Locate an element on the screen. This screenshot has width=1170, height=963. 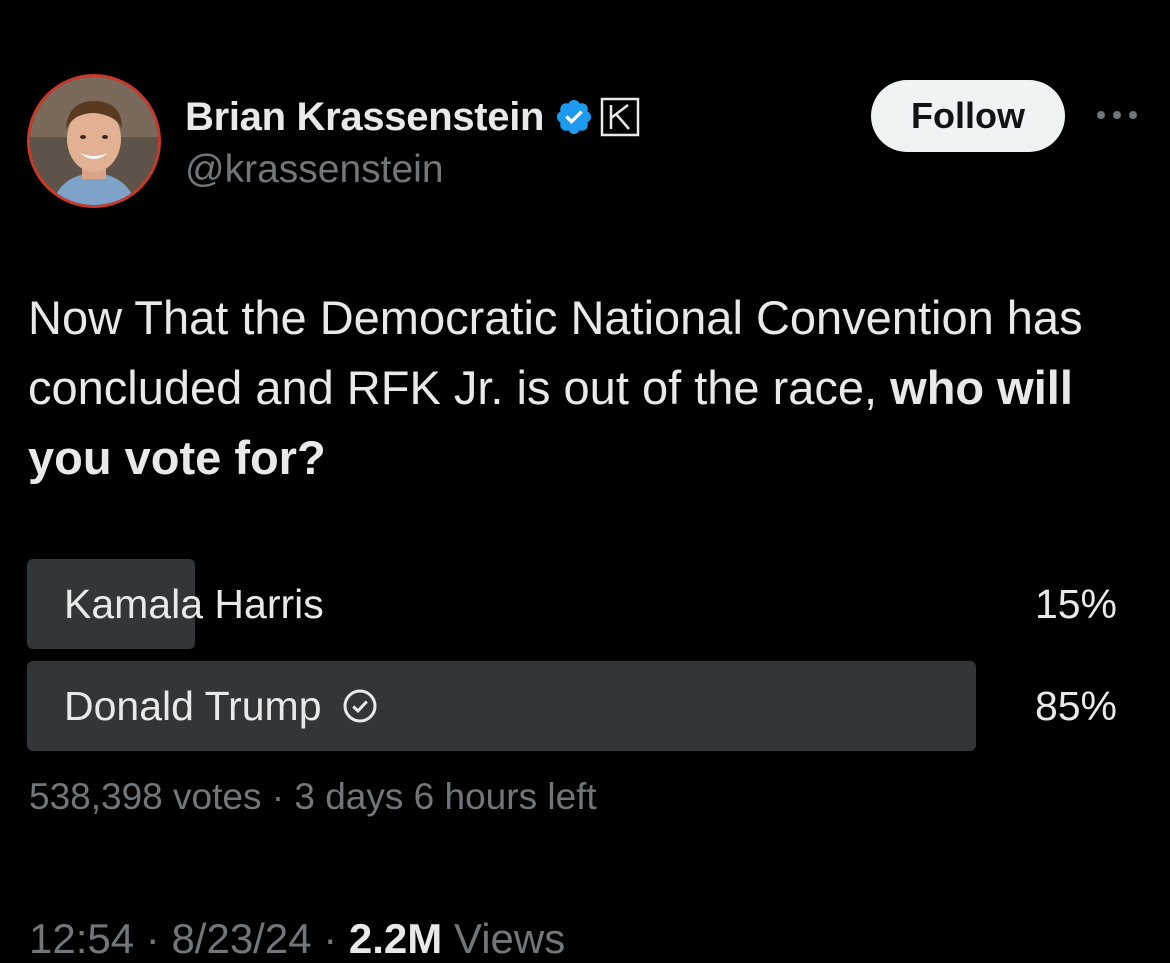
author-name-row: Brian Krassenstein is located at coordinates (412, 117).